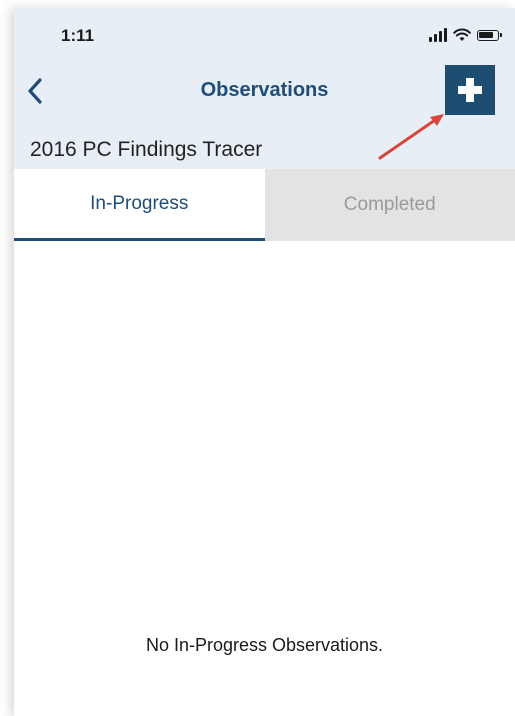 The image size is (515, 716). Describe the element at coordinates (470, 90) in the screenshot. I see `plus-icon` at that location.